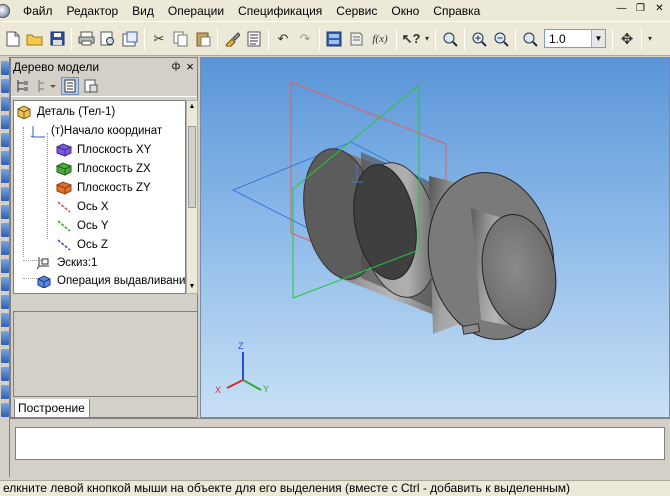 This screenshot has height=496, width=670. Describe the element at coordinates (530, 39) in the screenshot. I see `zoom-scale-icon` at that location.